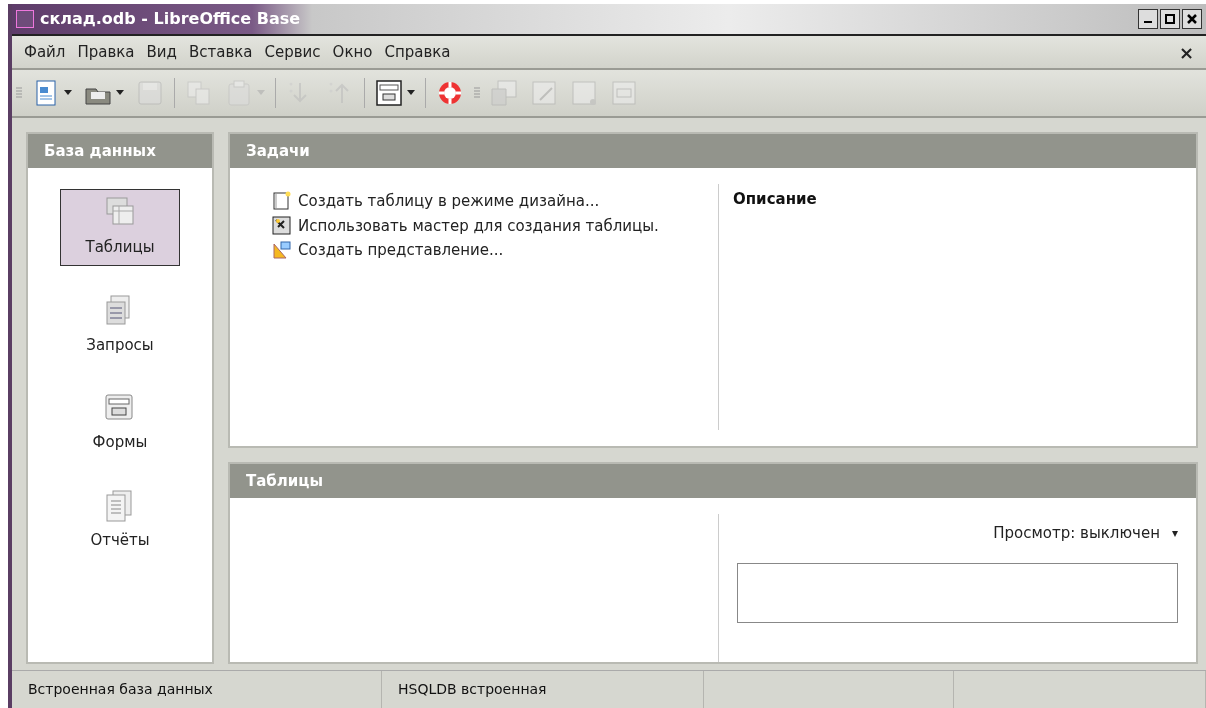 This screenshot has height=708, width=1206. Describe the element at coordinates (624, 93) in the screenshot. I see `text-field-icon` at that location.